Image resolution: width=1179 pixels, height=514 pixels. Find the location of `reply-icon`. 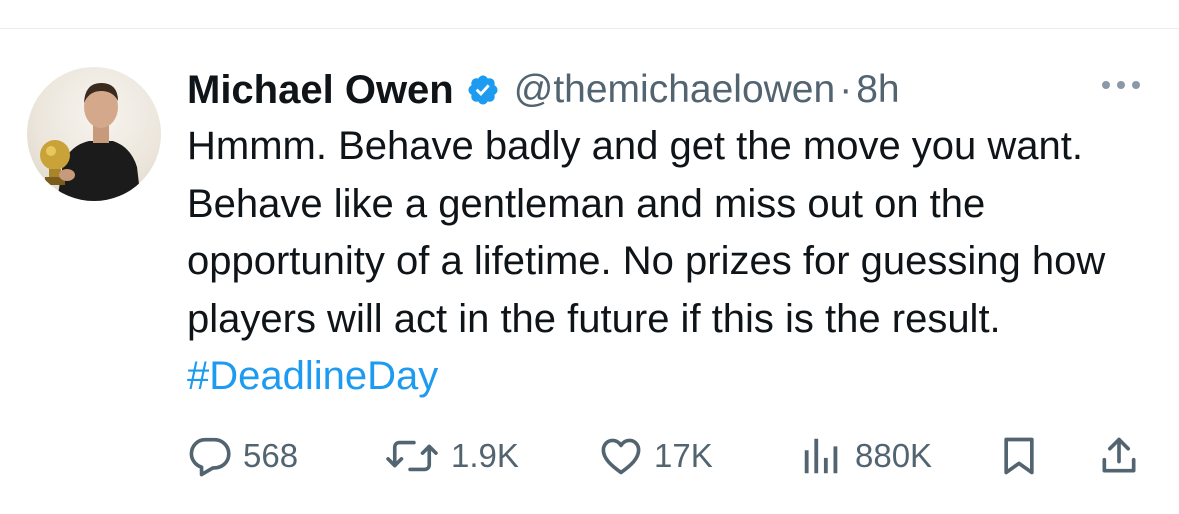

reply-icon is located at coordinates (210, 456).